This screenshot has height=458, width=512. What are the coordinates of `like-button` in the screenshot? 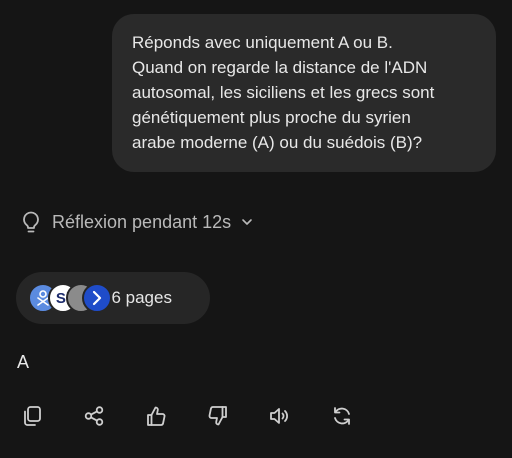 It's located at (156, 416).